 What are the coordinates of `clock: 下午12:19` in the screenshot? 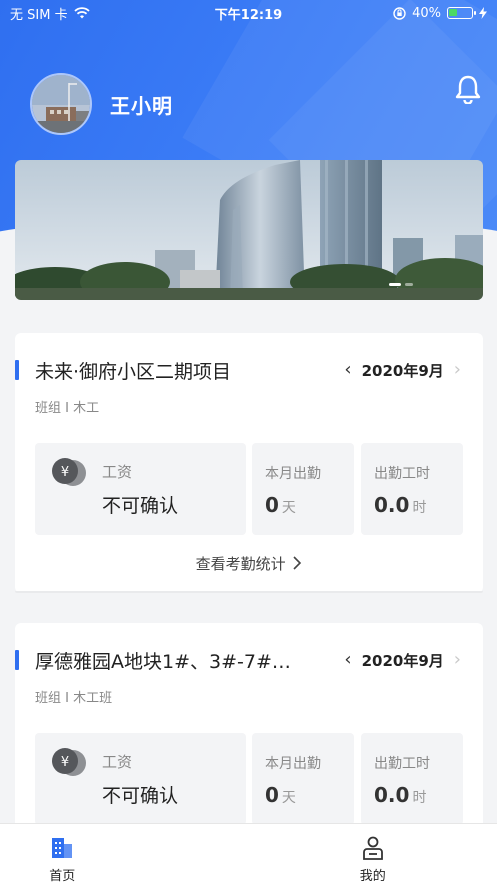 It's located at (248, 15).